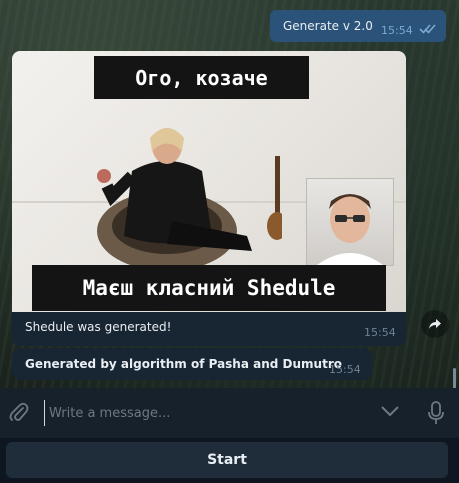 Image resolution: width=459 pixels, height=483 pixels. Describe the element at coordinates (209, 288) in the screenshot. I see `meme-bottom-caption: Маєш класний Shedule` at that location.